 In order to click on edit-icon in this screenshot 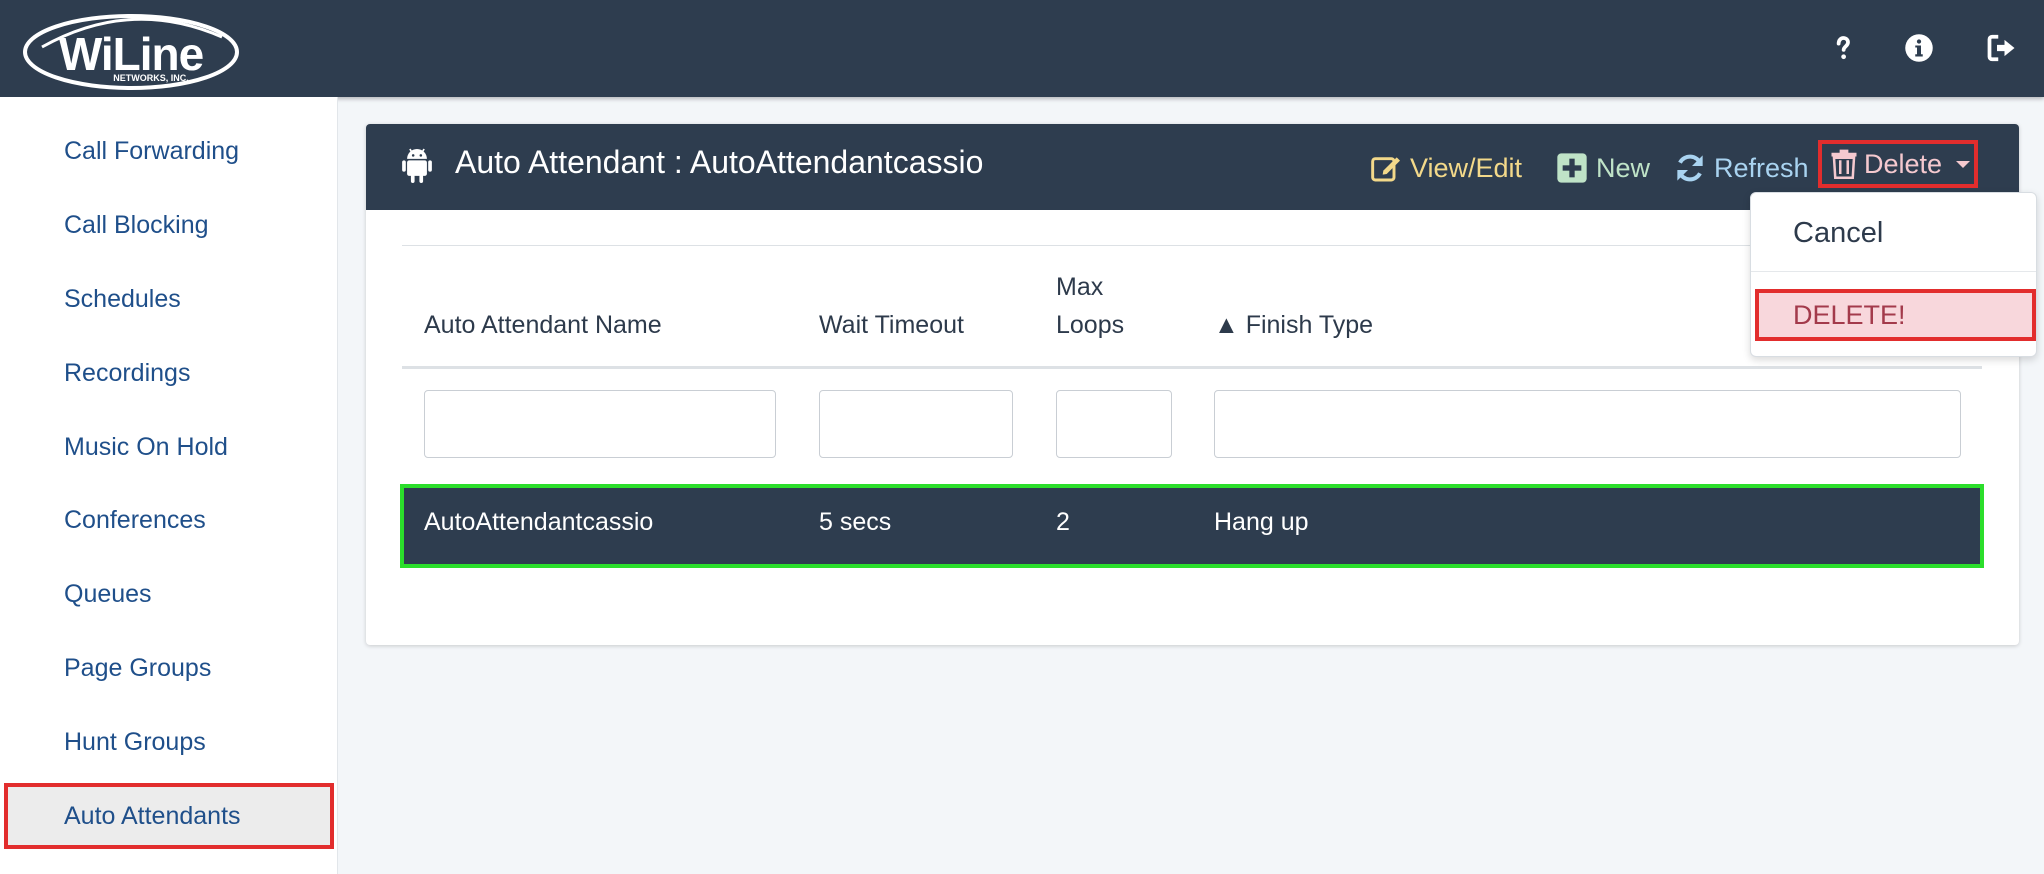, I will do `click(1385, 169)`.